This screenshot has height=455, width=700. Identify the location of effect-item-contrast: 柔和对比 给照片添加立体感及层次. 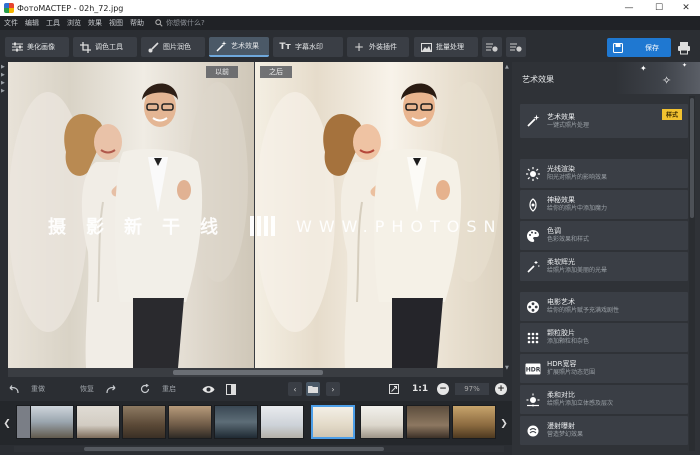
(604, 399).